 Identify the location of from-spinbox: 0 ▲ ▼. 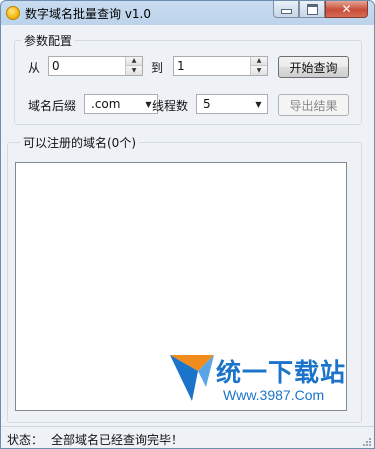
(95, 66).